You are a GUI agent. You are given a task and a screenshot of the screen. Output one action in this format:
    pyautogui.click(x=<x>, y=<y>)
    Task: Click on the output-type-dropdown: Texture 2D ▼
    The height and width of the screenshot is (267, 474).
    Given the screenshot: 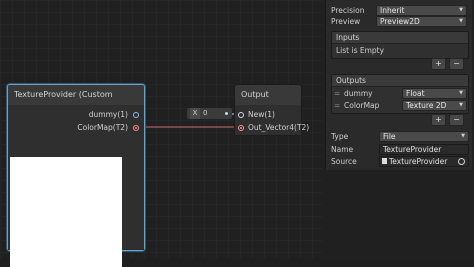 What is the action you would take?
    pyautogui.click(x=434, y=105)
    